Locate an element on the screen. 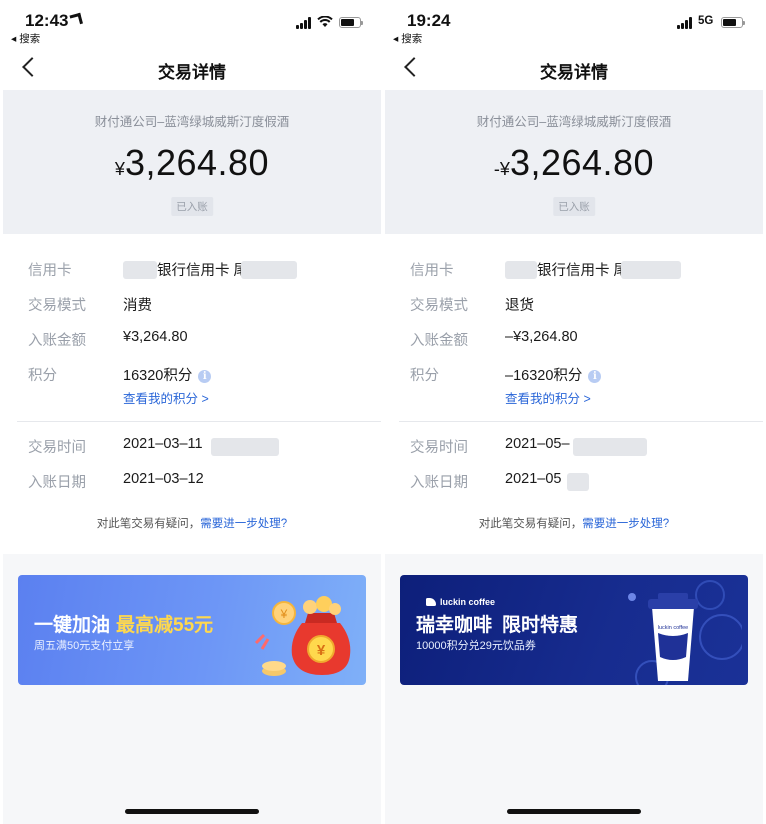 The image size is (766, 824). status-time: 12:43 is located at coordinates (54, 21).